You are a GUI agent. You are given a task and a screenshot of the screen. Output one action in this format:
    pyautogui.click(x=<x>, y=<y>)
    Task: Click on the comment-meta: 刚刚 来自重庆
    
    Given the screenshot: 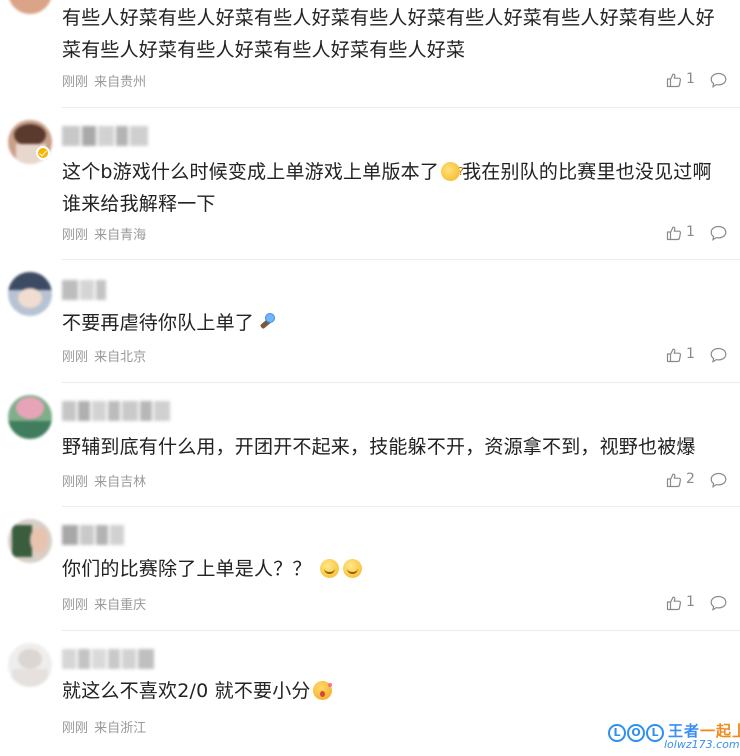 What is the action you would take?
    pyautogui.click(x=105, y=603)
    